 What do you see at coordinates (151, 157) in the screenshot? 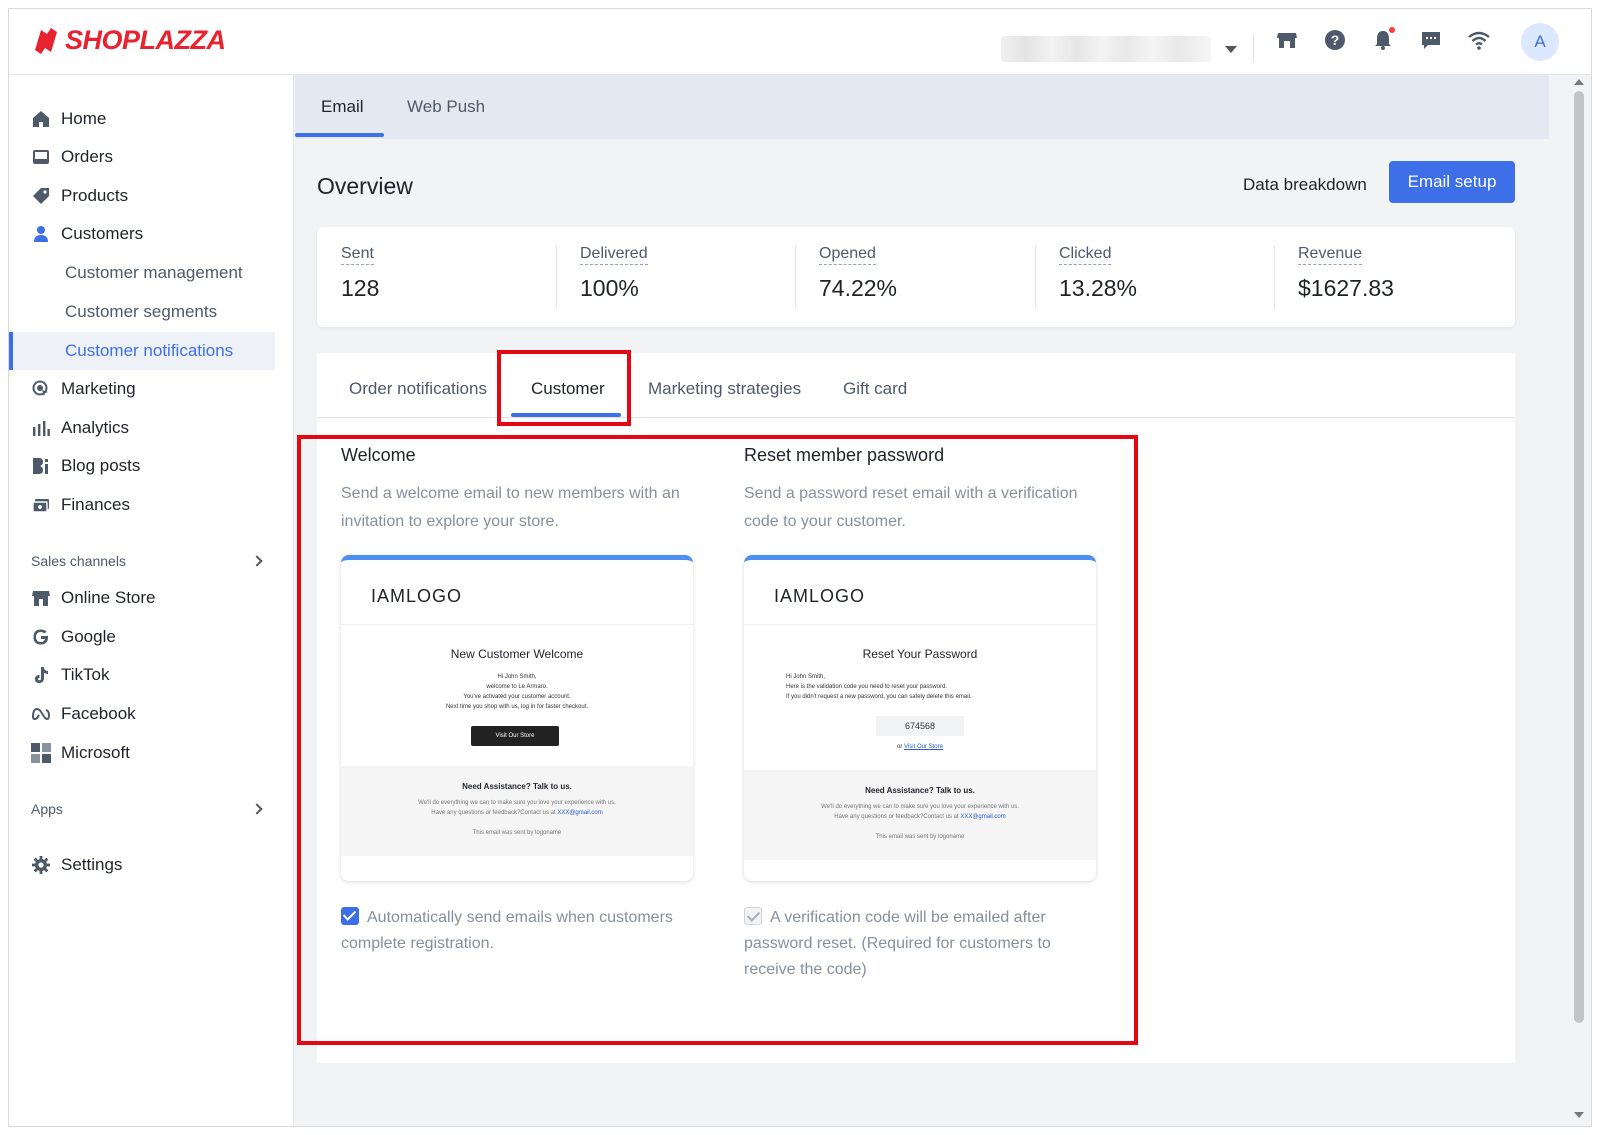
I see `sidebar-item-orders: Orders` at bounding box center [151, 157].